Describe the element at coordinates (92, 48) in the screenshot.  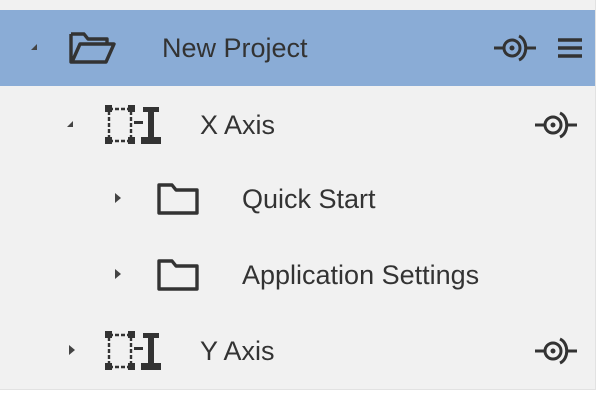
I see `folder-open-icon` at that location.